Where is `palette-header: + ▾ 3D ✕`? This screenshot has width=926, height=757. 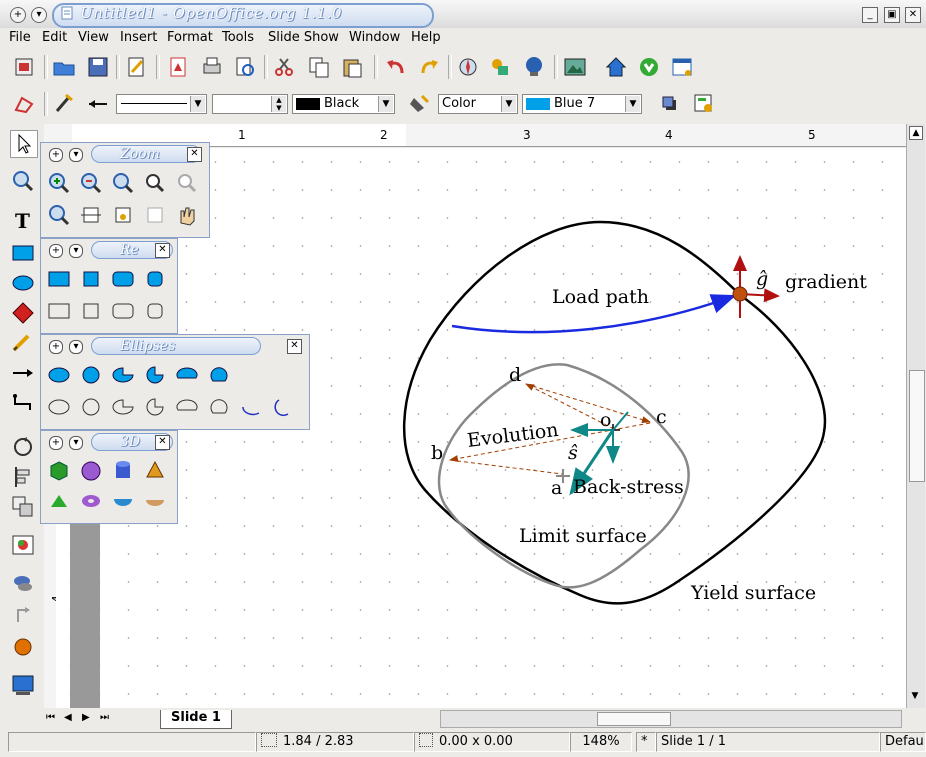
palette-header: + ▾ 3D ✕ is located at coordinates (109, 442).